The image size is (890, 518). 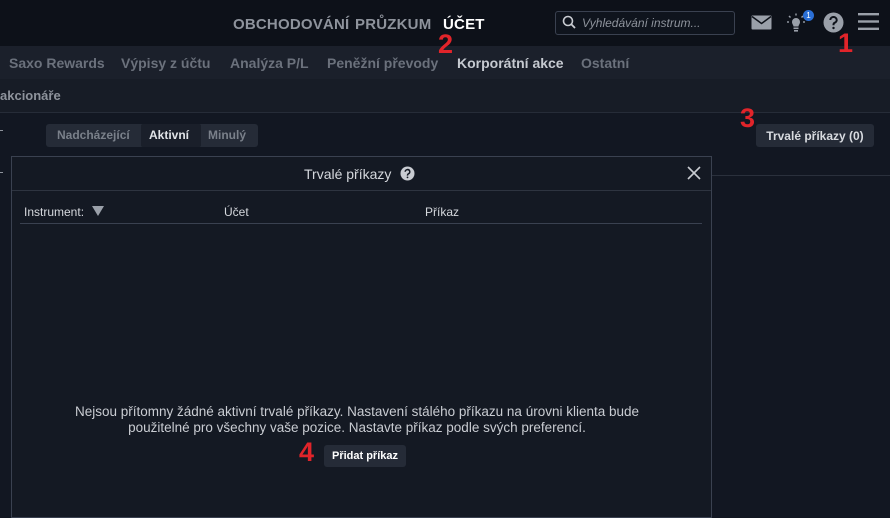 What do you see at coordinates (165, 63) in the screenshot?
I see `subnav-vypisy: Výpisy z účtu` at bounding box center [165, 63].